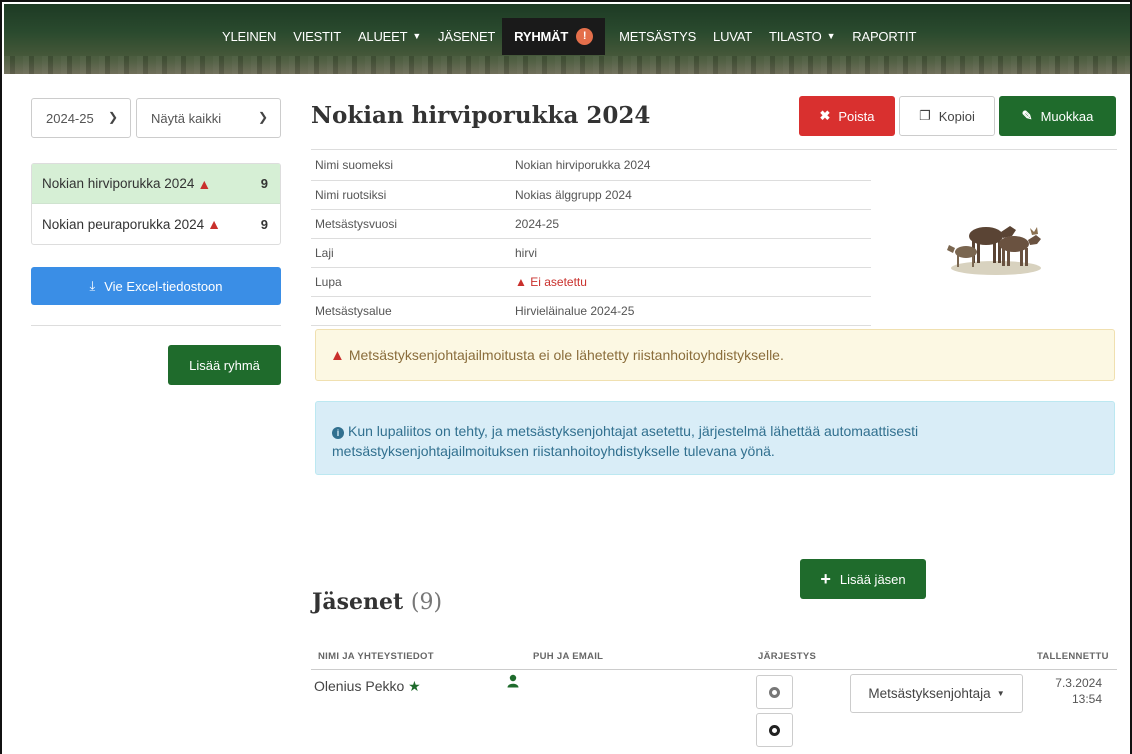  Describe the element at coordinates (411, 195) in the screenshot. I see `info-key: Nimi ruotsiksi` at that location.